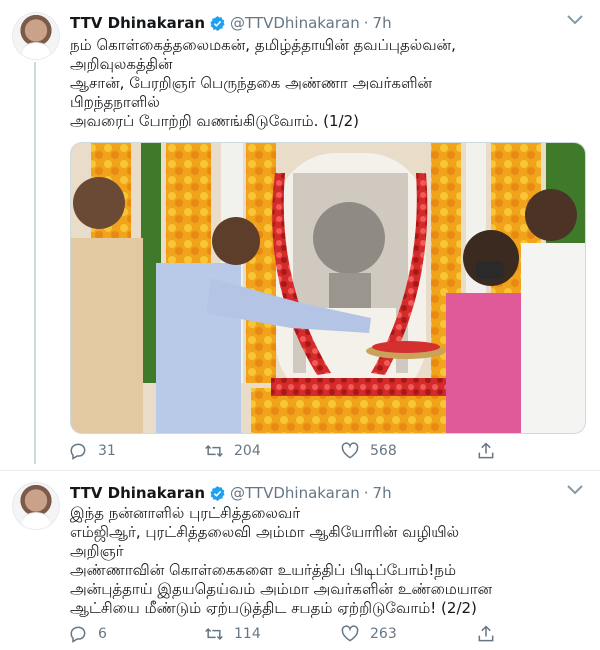  I want to click on tweet-text-line: இந்த நன்னாளில் புரட்சித்தலைவர், so click(185, 513).